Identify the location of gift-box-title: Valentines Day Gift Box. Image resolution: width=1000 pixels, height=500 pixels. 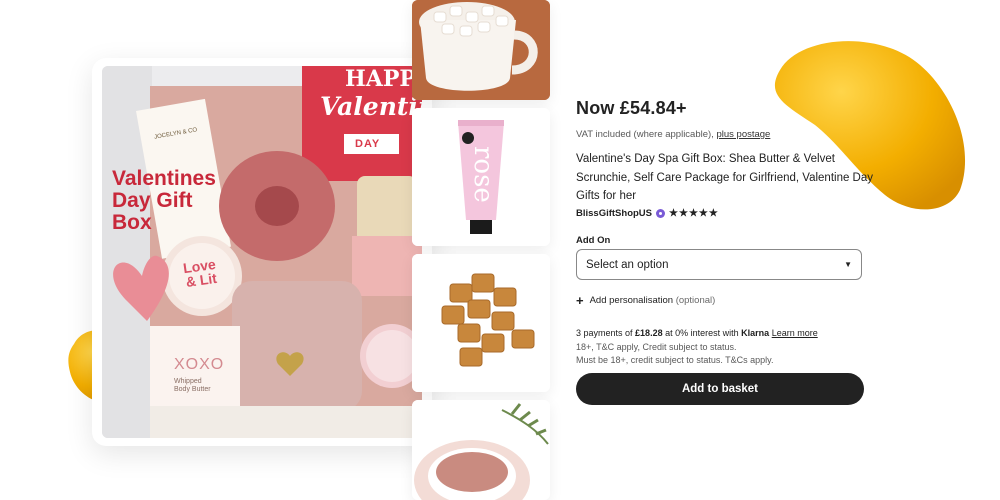
(164, 201).